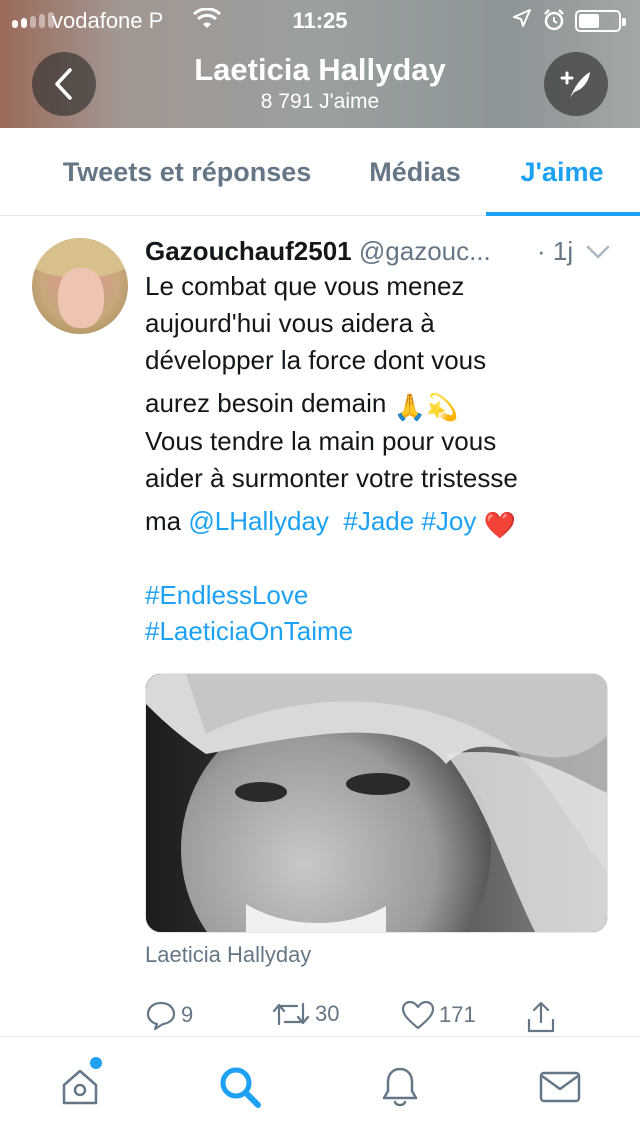  Describe the element at coordinates (378, 521) in the screenshot. I see `hashtag-link: #Jade` at that location.